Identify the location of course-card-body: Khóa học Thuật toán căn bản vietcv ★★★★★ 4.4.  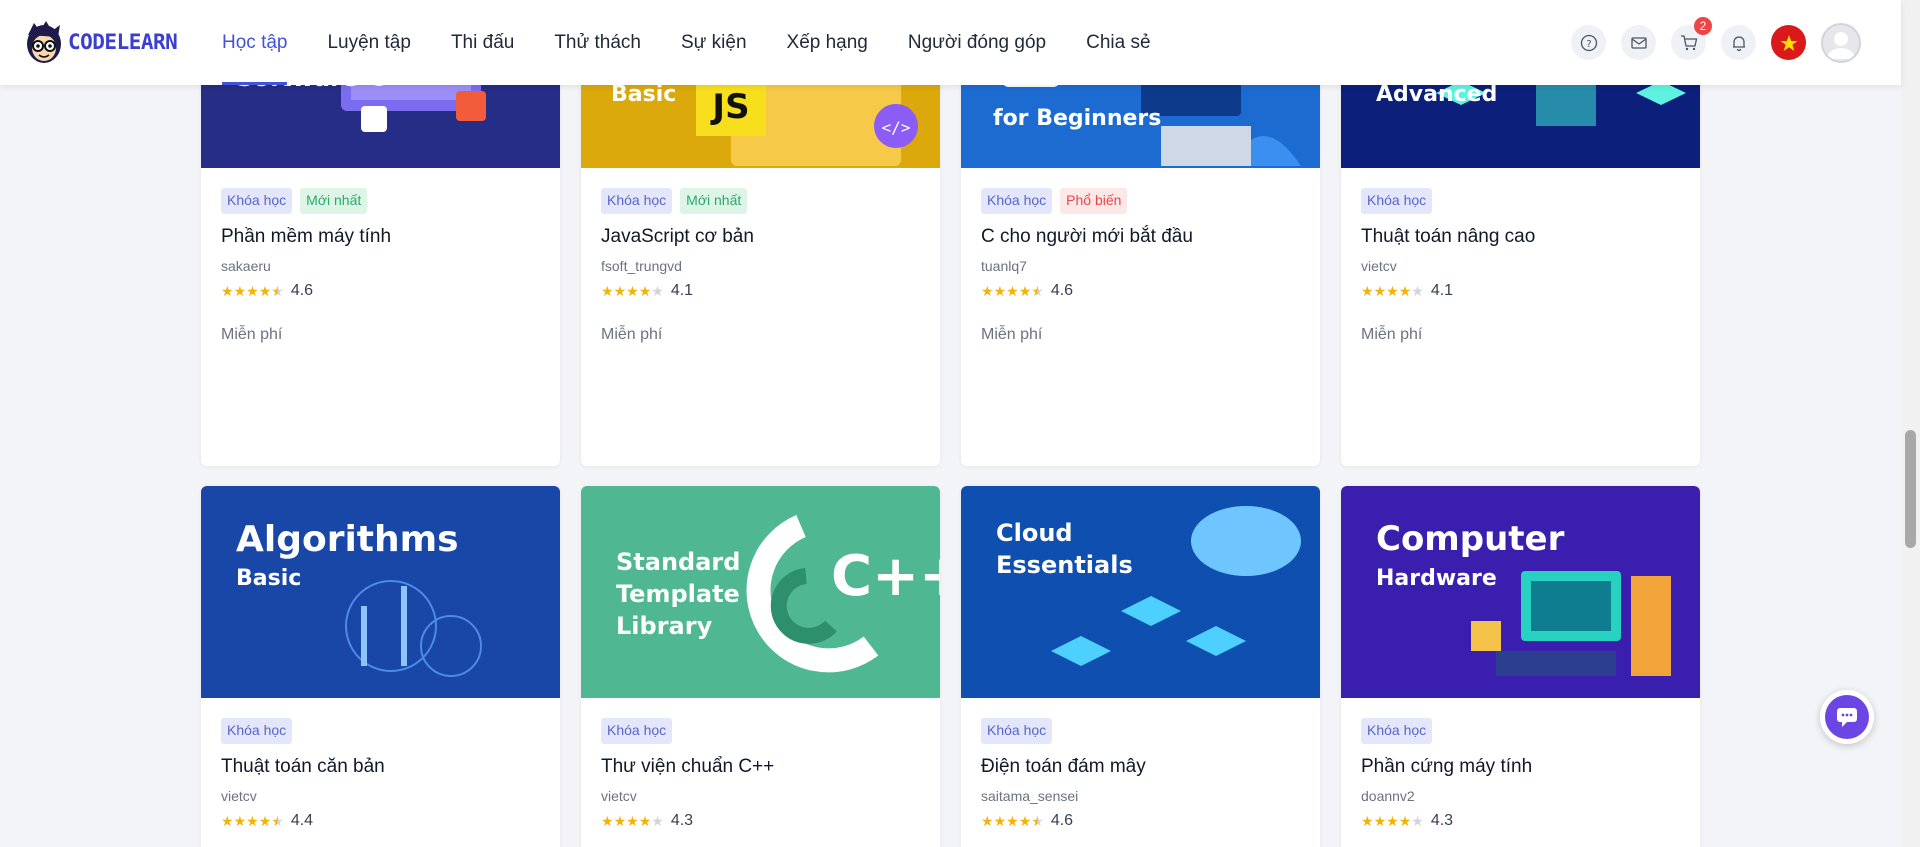
(380, 764).